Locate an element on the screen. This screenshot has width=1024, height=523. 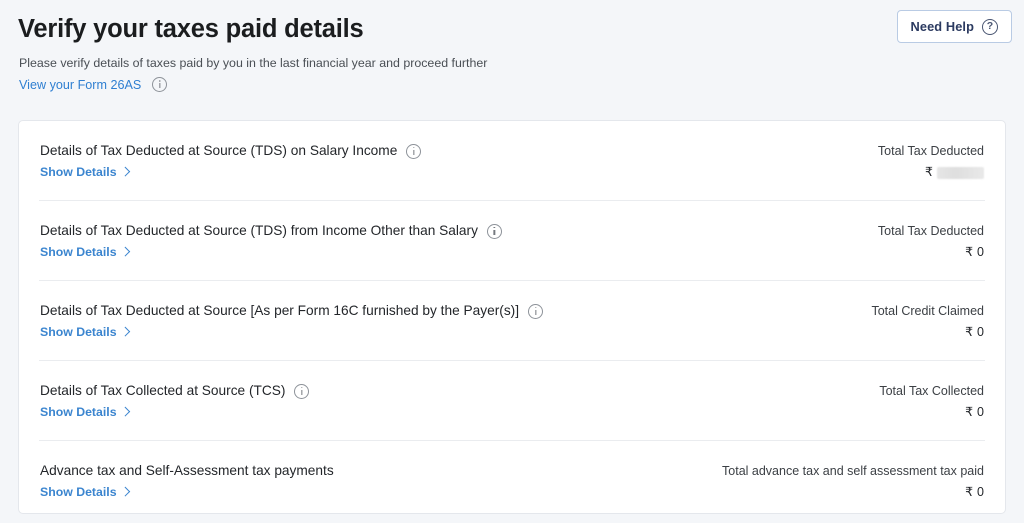
row-right-content: Total Credit Claimed ₹ 0 is located at coordinates (928, 321).